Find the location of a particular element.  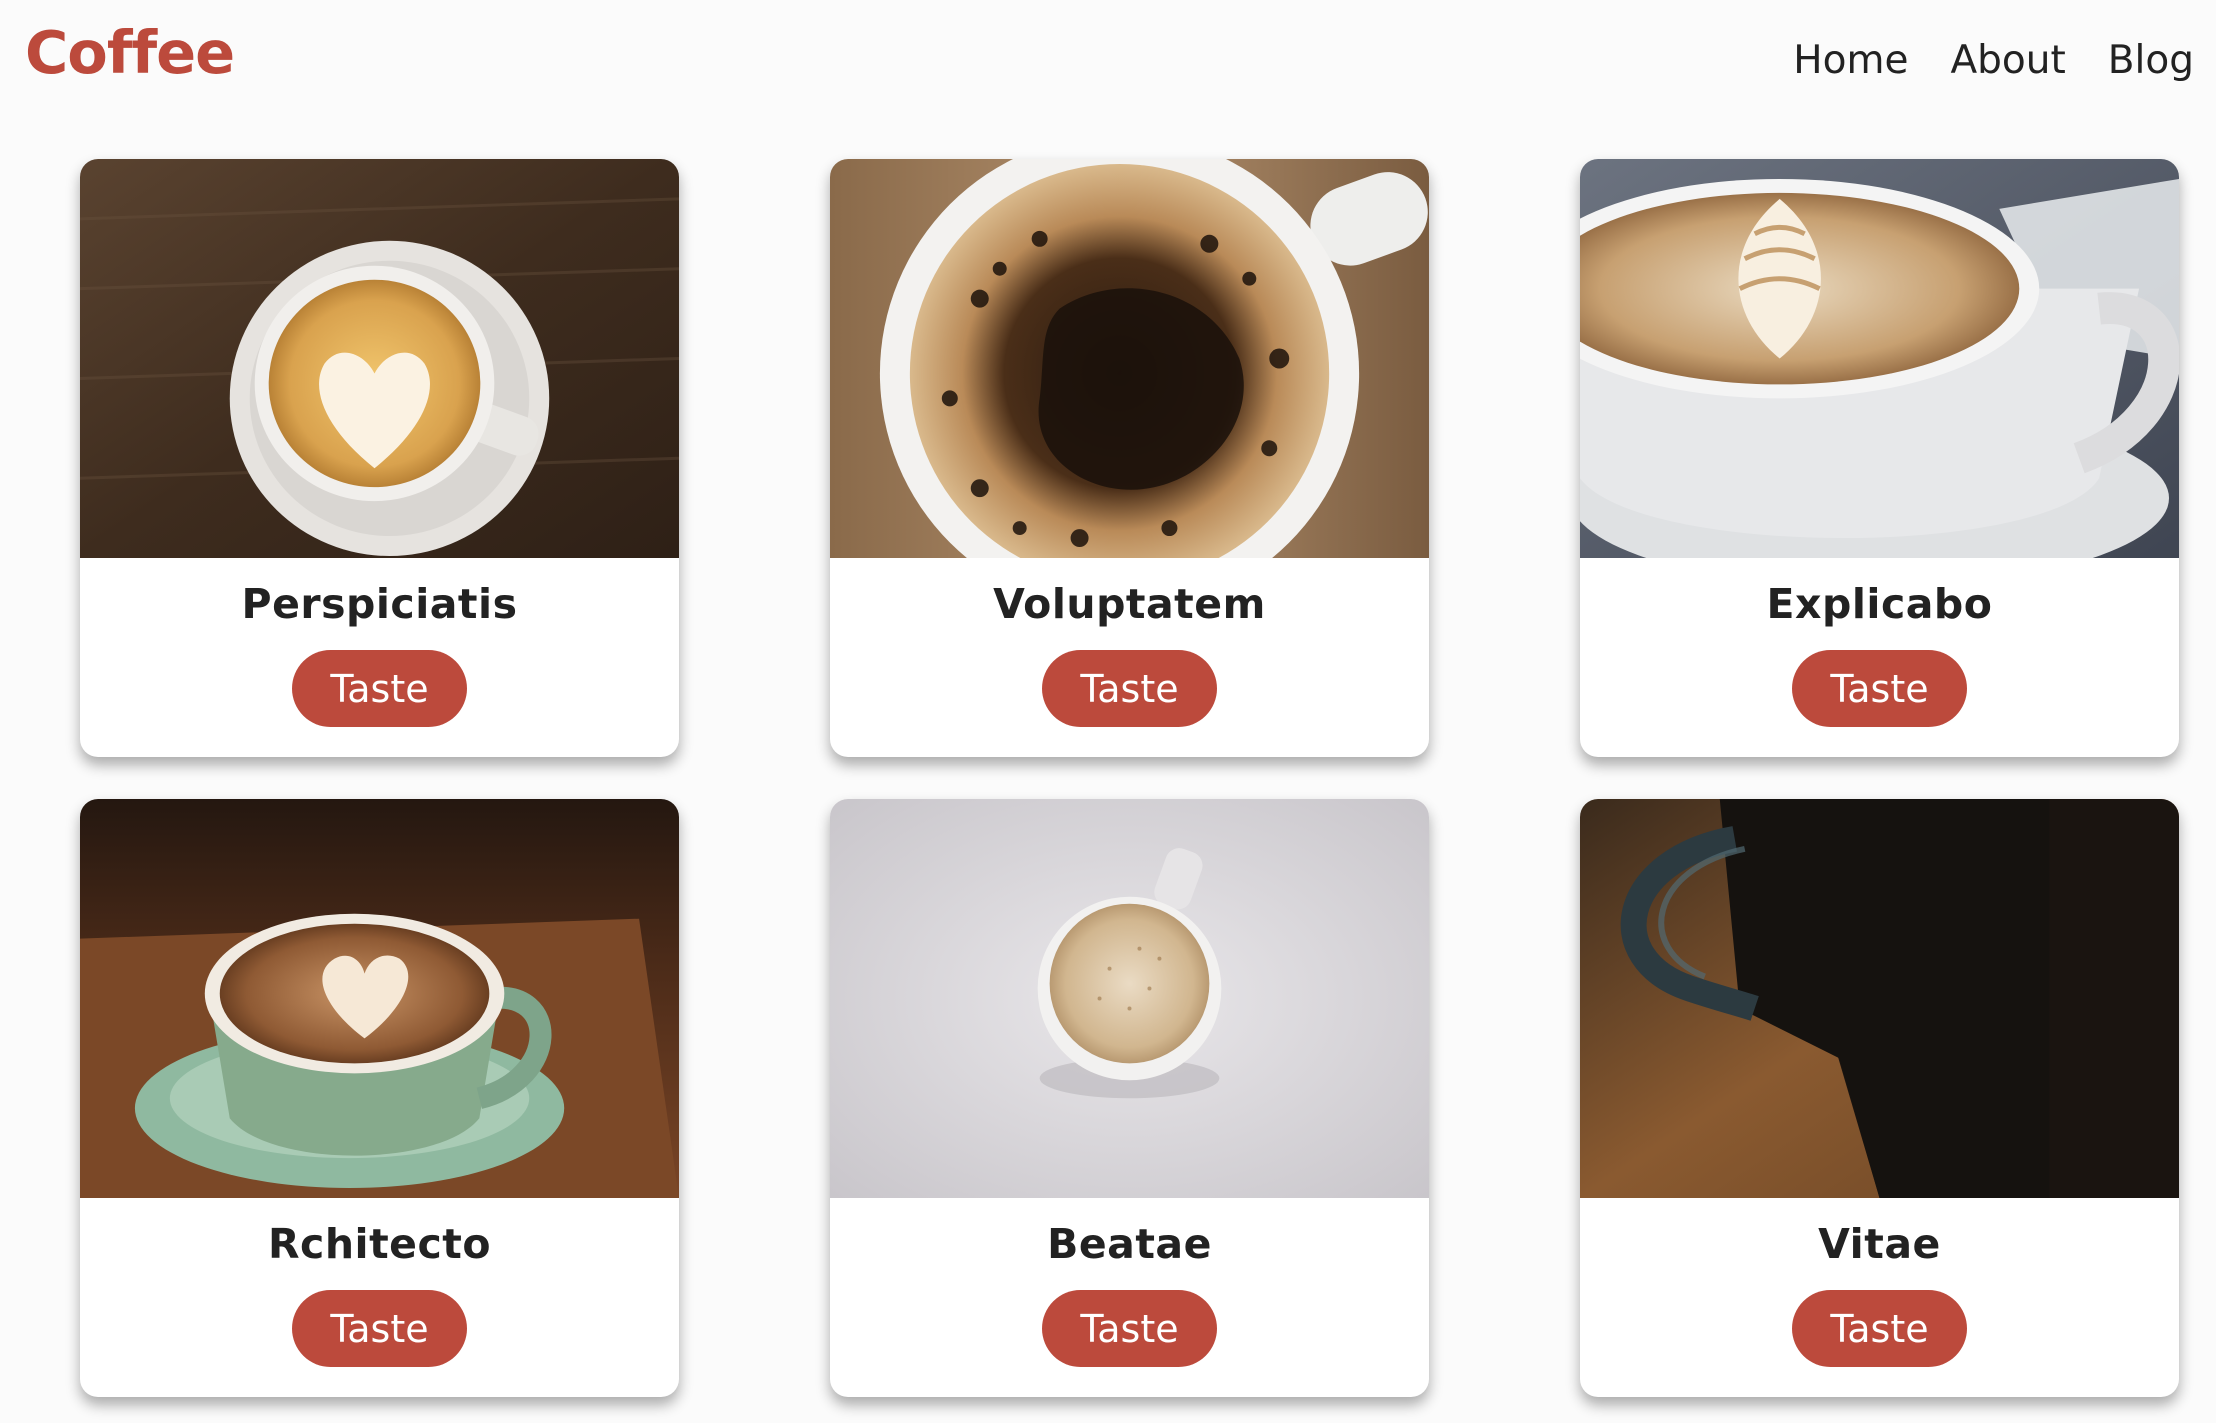

nav-blog-link: Blog is located at coordinates (2151, 60).